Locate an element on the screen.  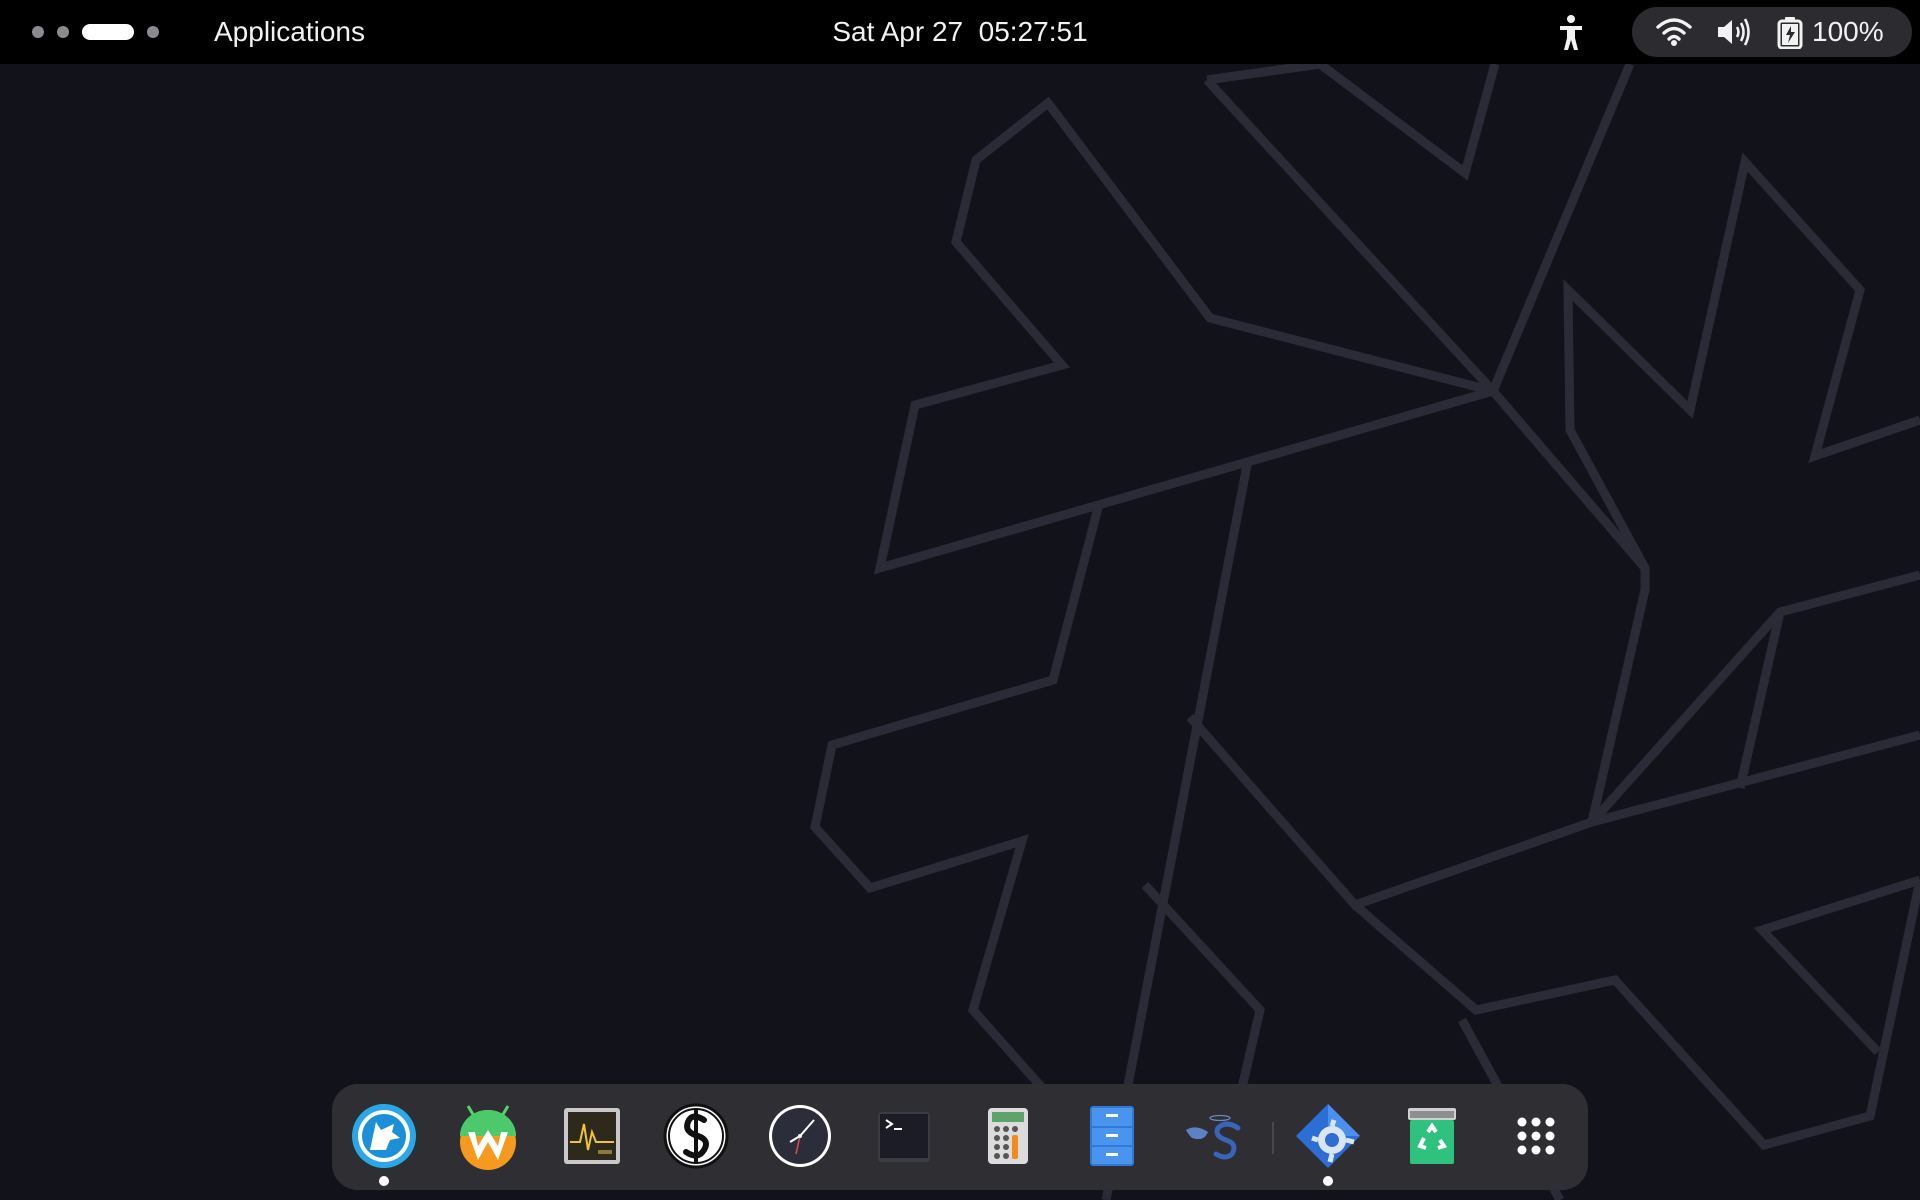
dock is located at coordinates (960, 1137).